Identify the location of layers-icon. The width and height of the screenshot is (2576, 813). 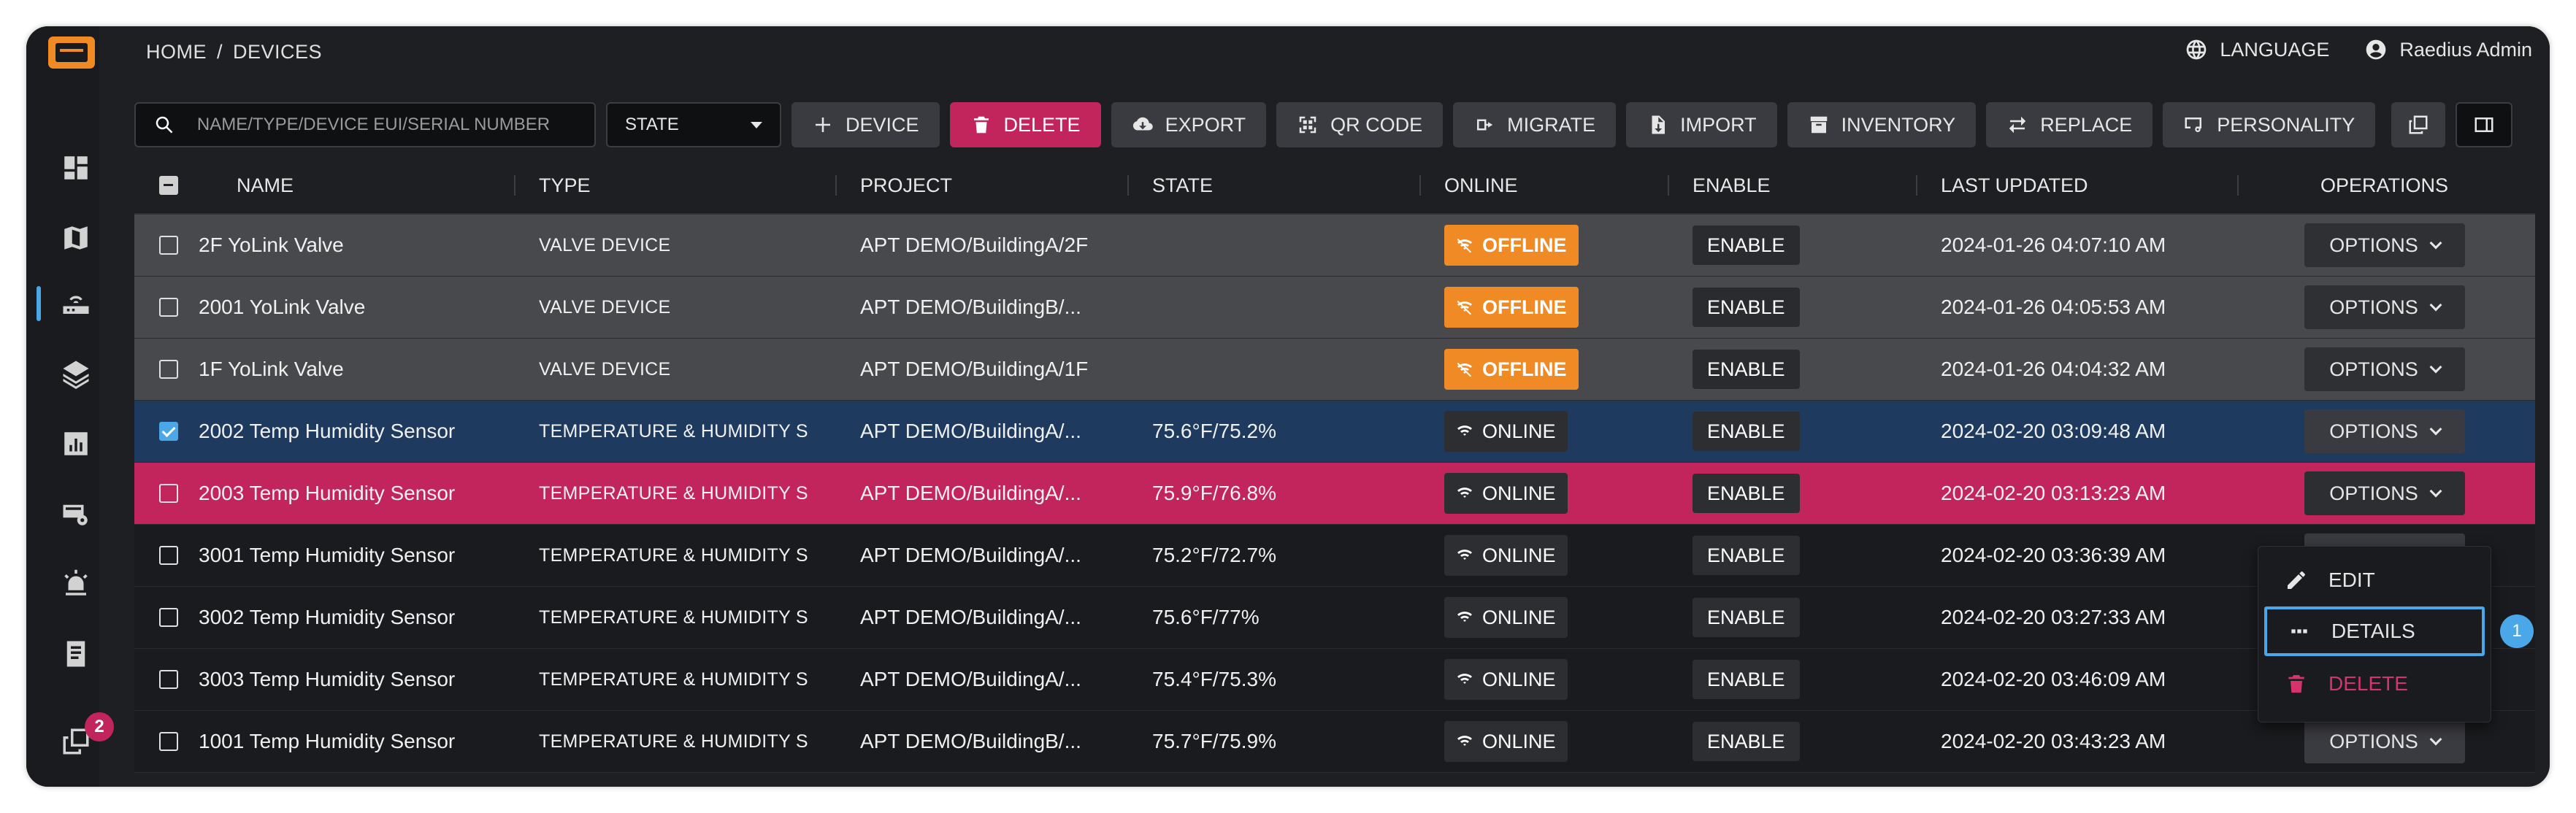
(75, 374).